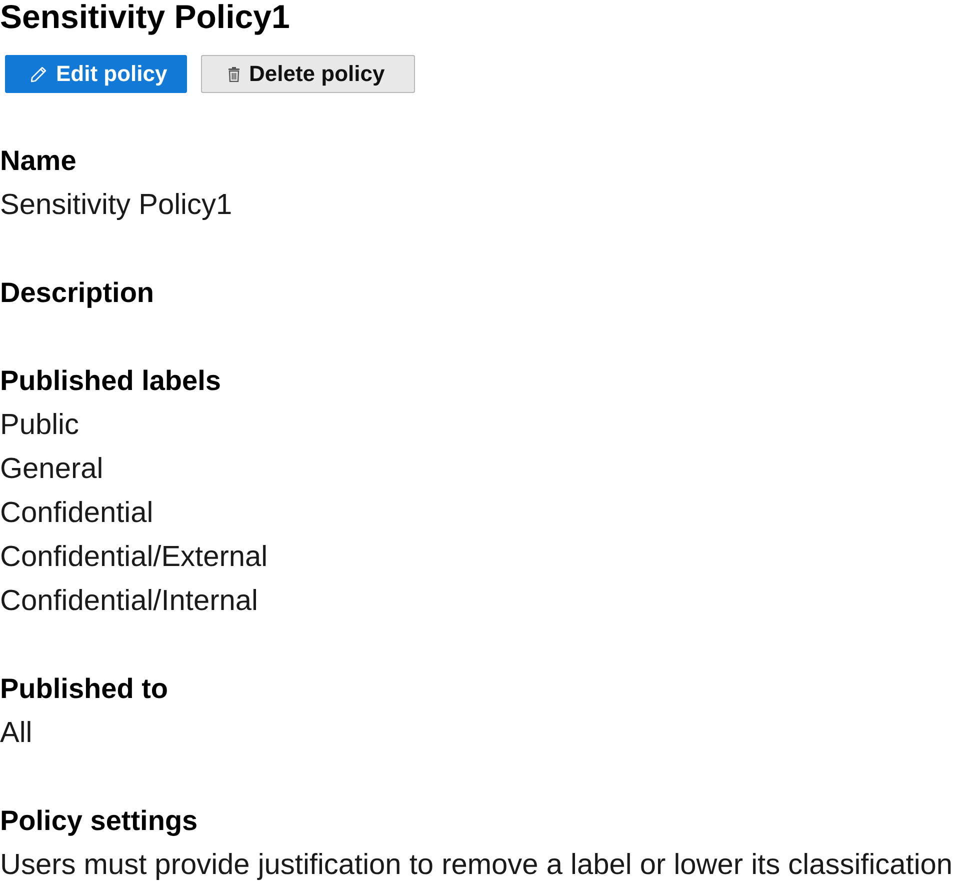 Image resolution: width=973 pixels, height=881 pixels. I want to click on trash-icon, so click(234, 74).